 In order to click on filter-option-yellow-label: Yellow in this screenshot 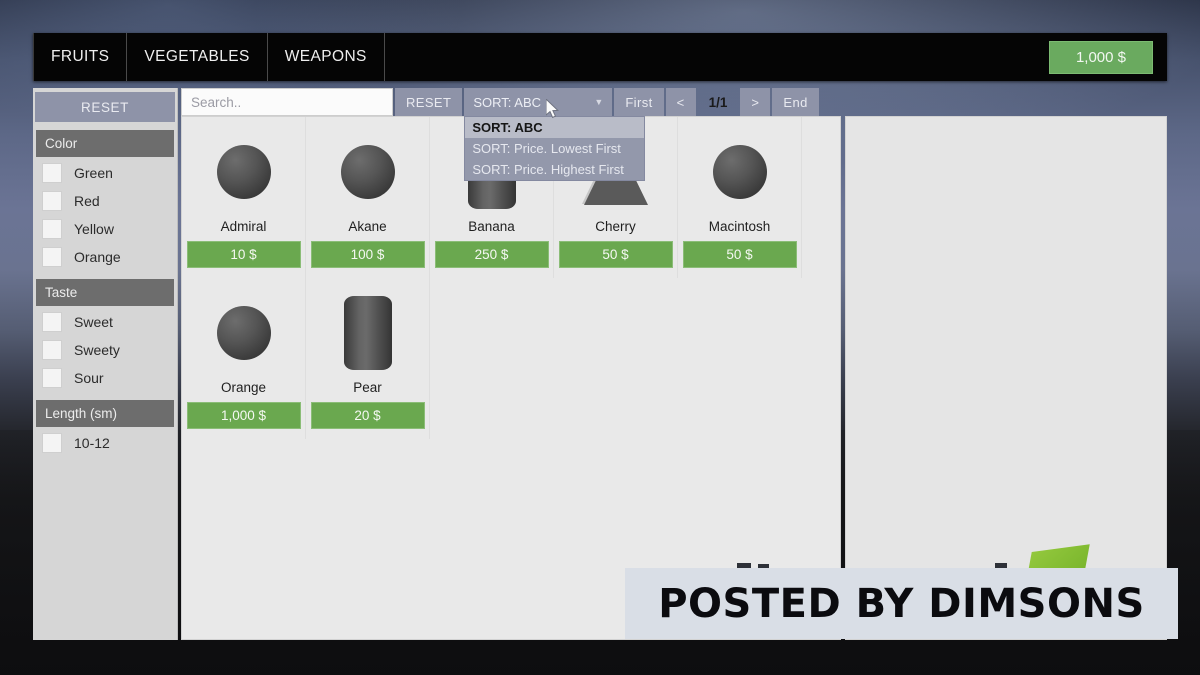, I will do `click(94, 229)`.